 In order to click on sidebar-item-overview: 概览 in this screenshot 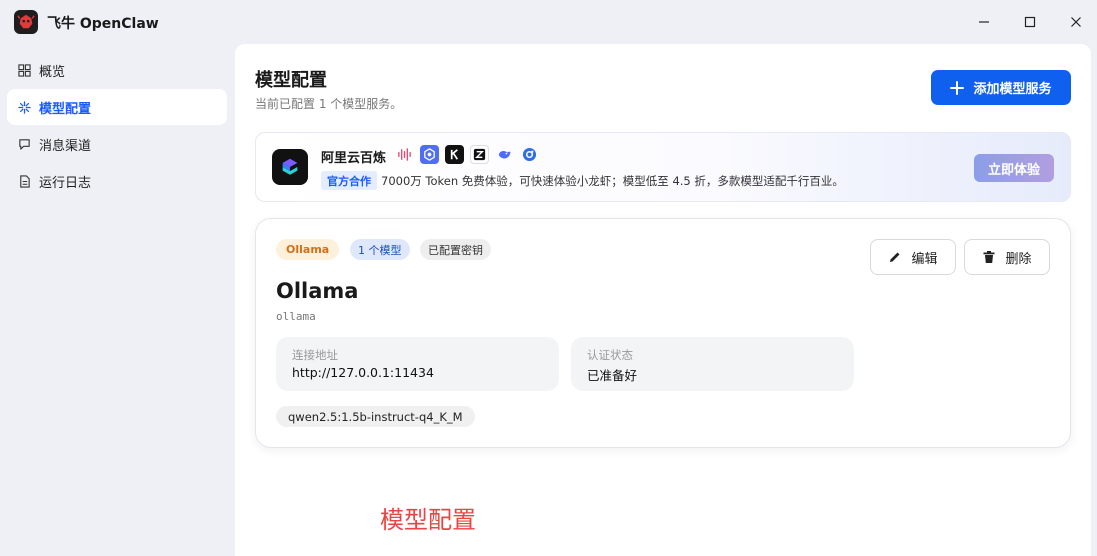, I will do `click(117, 70)`.